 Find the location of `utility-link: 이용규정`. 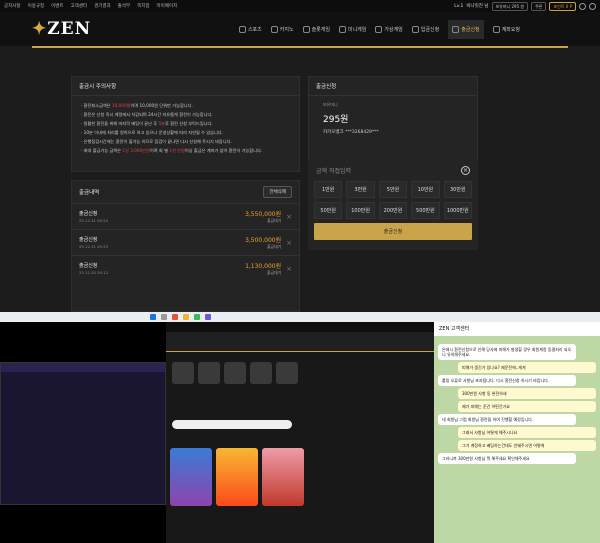

utility-link: 이용규정 is located at coordinates (36, 6).